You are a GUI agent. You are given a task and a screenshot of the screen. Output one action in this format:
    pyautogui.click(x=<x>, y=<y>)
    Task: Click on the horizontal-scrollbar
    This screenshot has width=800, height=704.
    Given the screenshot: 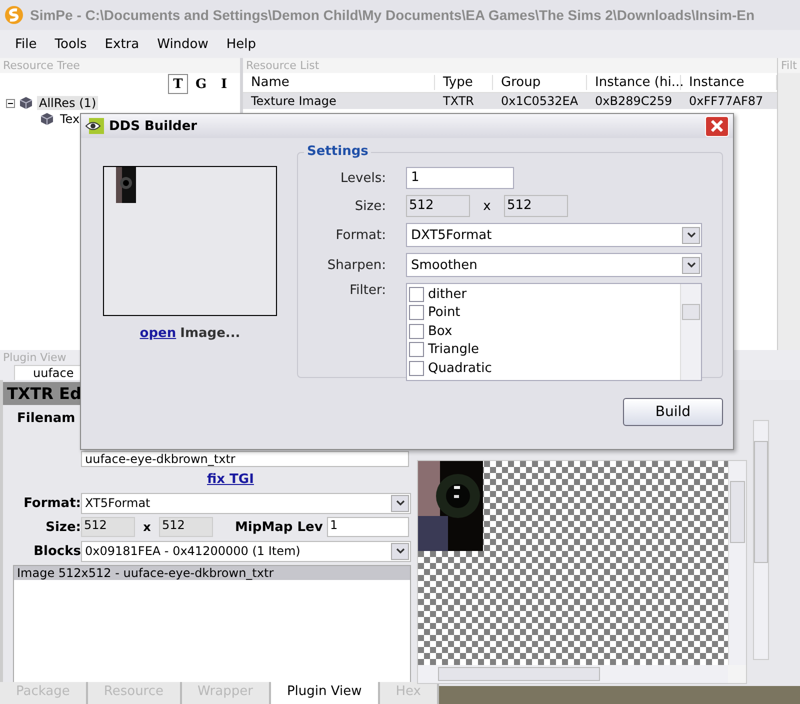 What is the action you would take?
    pyautogui.click(x=573, y=674)
    